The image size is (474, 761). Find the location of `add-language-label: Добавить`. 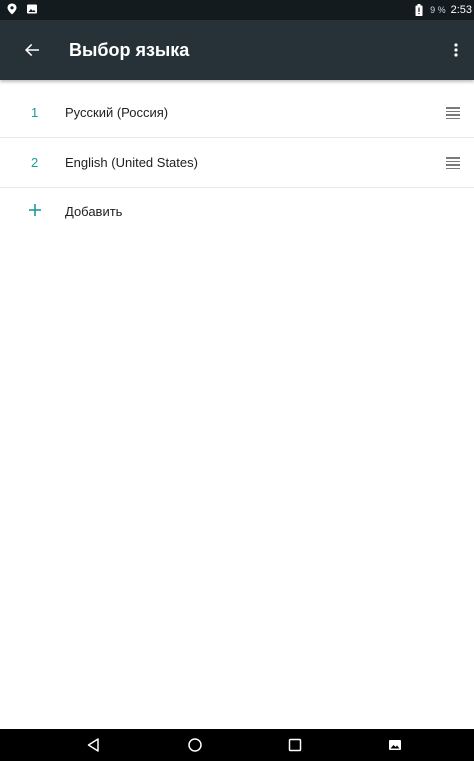

add-language-label: Добавить is located at coordinates (94, 211).